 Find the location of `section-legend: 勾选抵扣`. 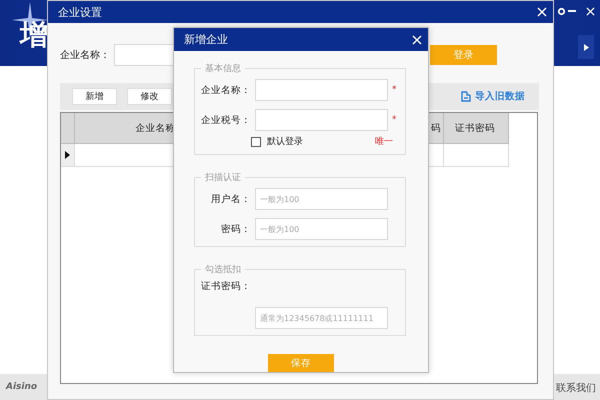

section-legend: 勾选抵扣 is located at coordinates (223, 269).